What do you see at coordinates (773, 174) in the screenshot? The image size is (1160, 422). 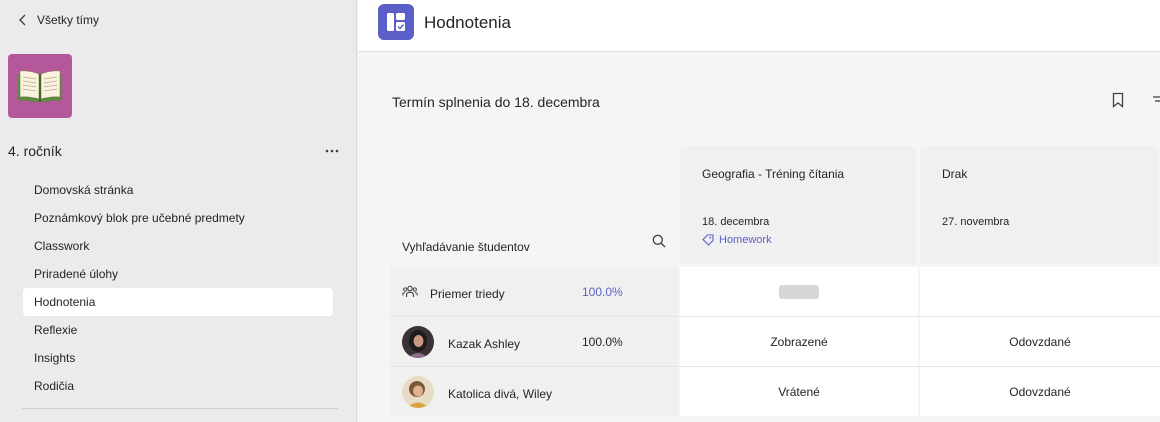 I see `assignment-title: Geografia - Tréning čítania` at bounding box center [773, 174].